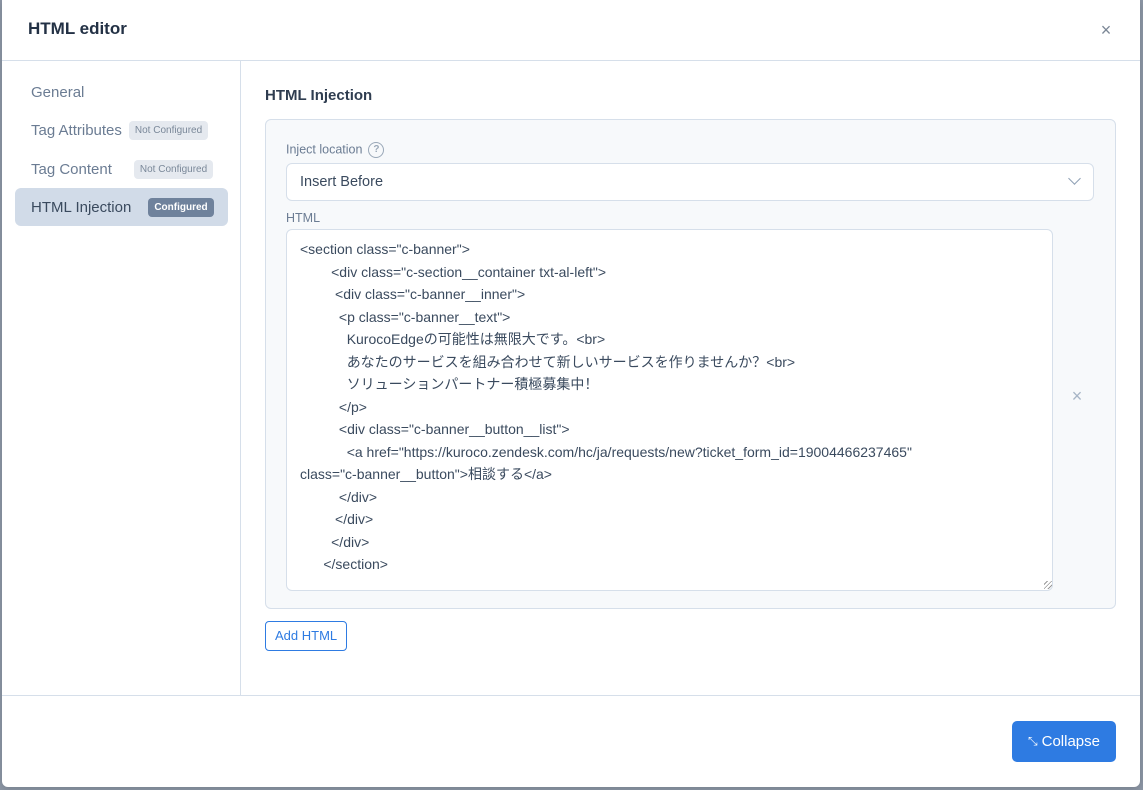 This screenshot has height=790, width=1143. I want to click on sidebar-item-label: General, so click(58, 92).